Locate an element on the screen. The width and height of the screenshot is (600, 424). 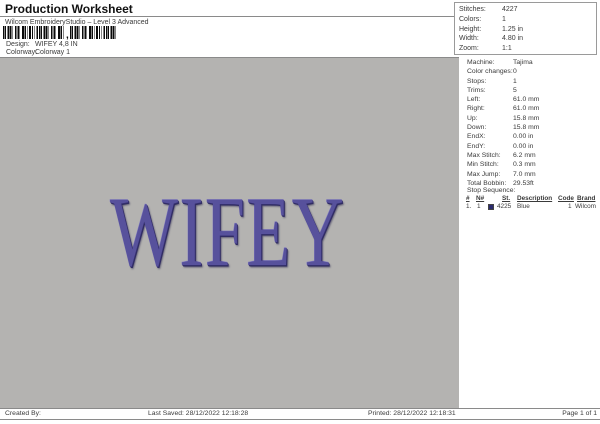
machine-info-row: Trims: 5 is located at coordinates (529, 90).